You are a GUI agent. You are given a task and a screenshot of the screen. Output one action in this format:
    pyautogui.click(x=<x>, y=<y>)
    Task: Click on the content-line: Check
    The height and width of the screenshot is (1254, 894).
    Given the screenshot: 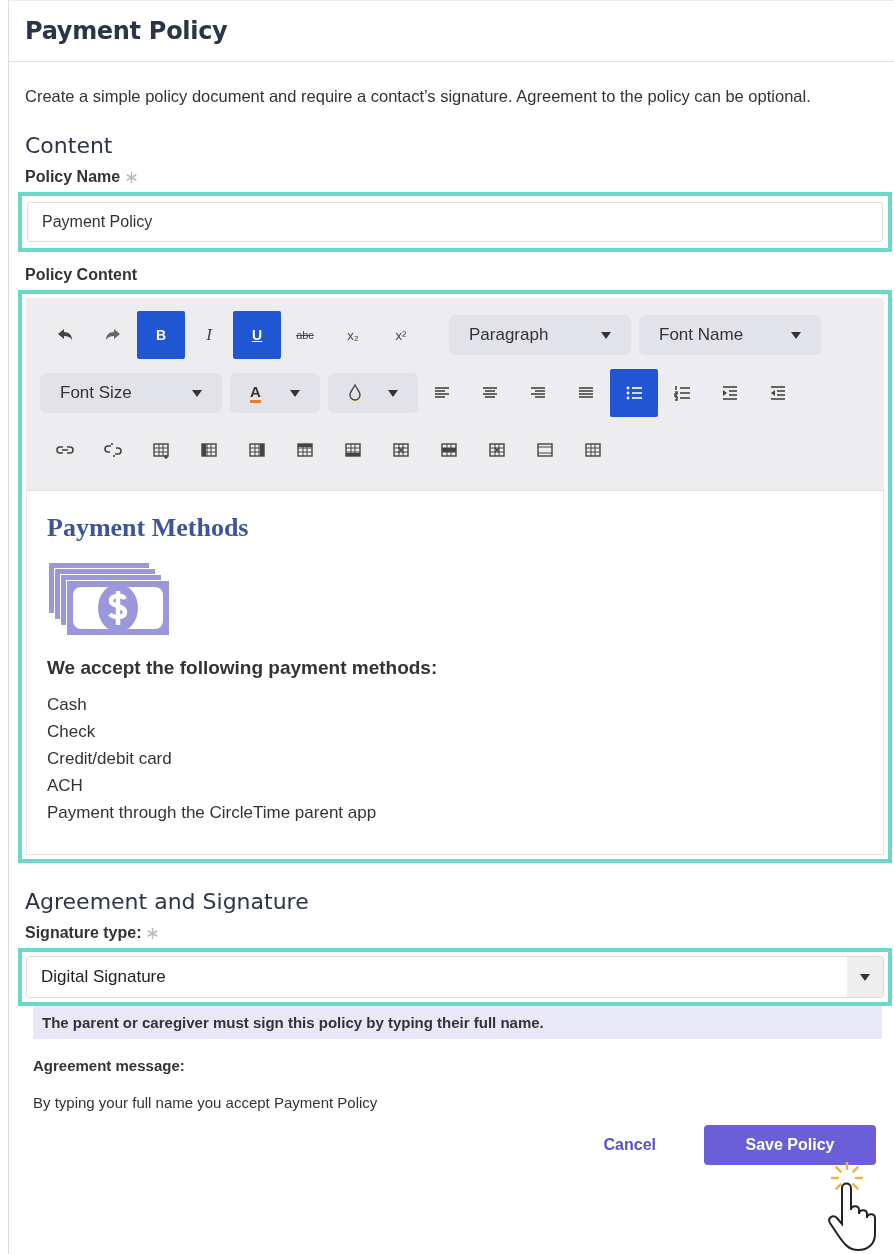 What is the action you would take?
    pyautogui.click(x=72, y=732)
    